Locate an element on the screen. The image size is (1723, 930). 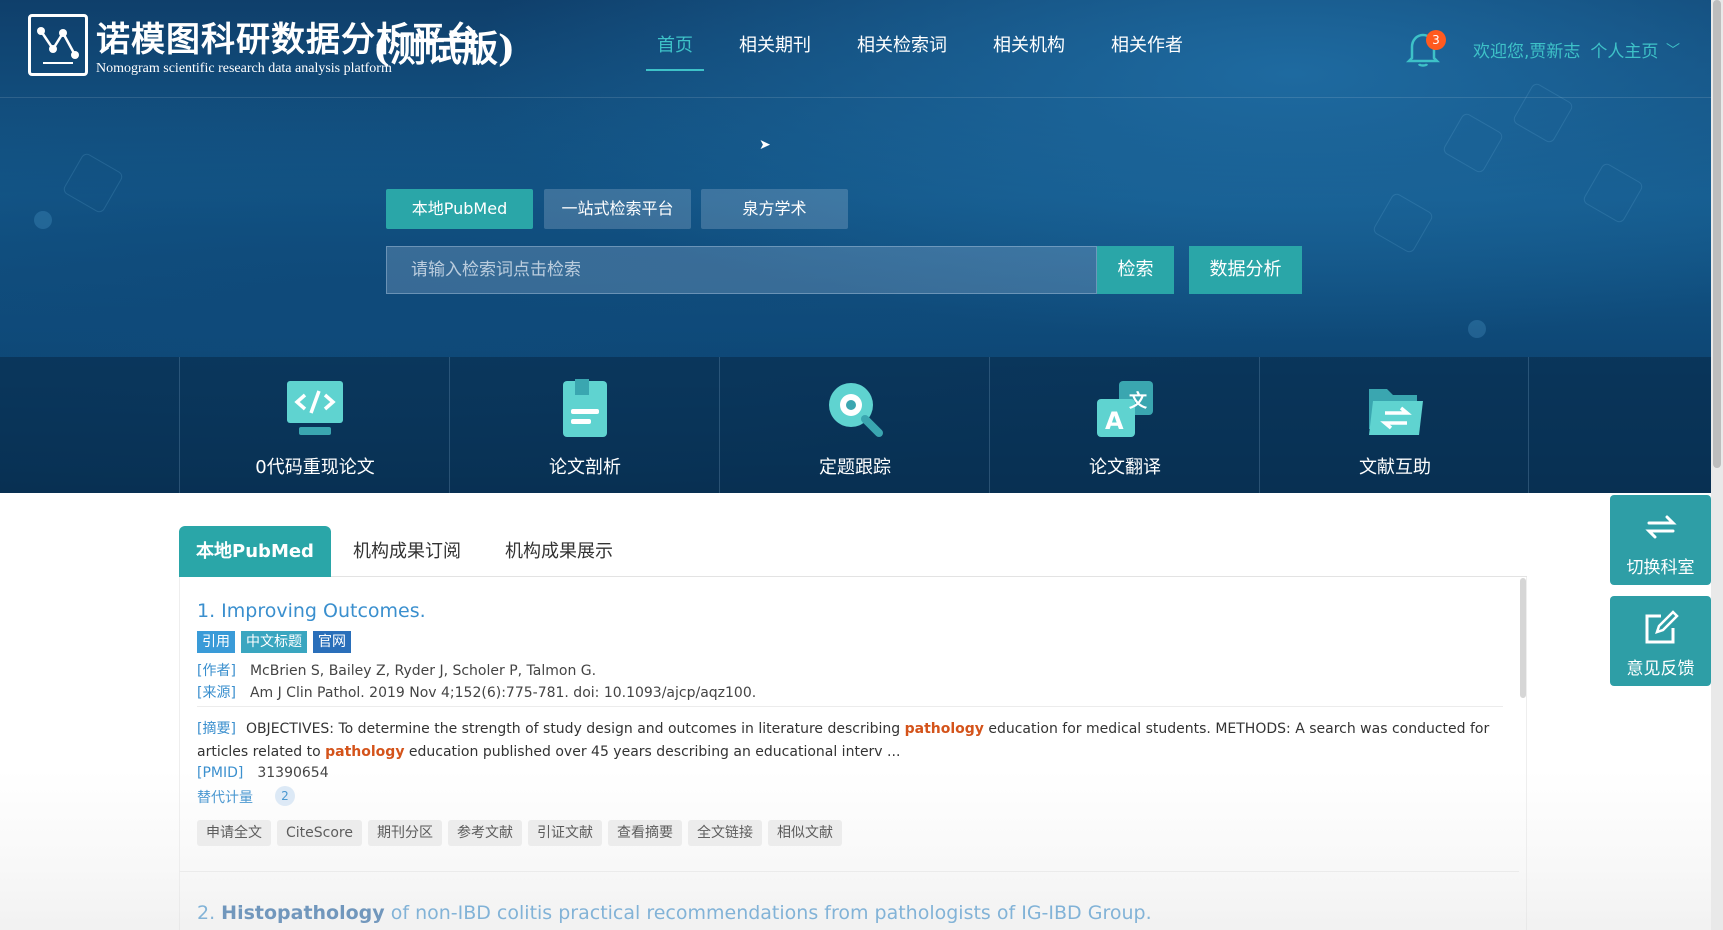
alt-metric-count: 2 is located at coordinates (285, 796).